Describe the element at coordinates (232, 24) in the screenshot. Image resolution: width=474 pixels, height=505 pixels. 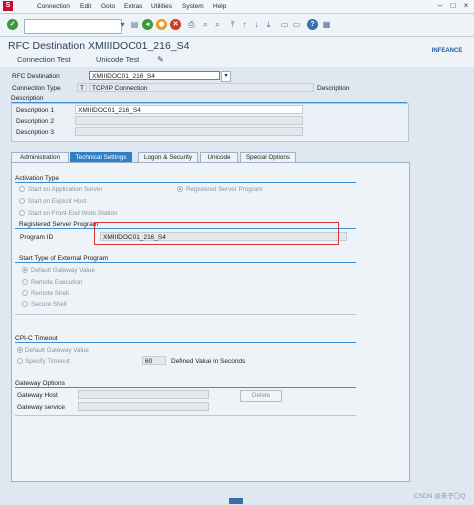
I see `first-page-icon: ⤒` at that location.